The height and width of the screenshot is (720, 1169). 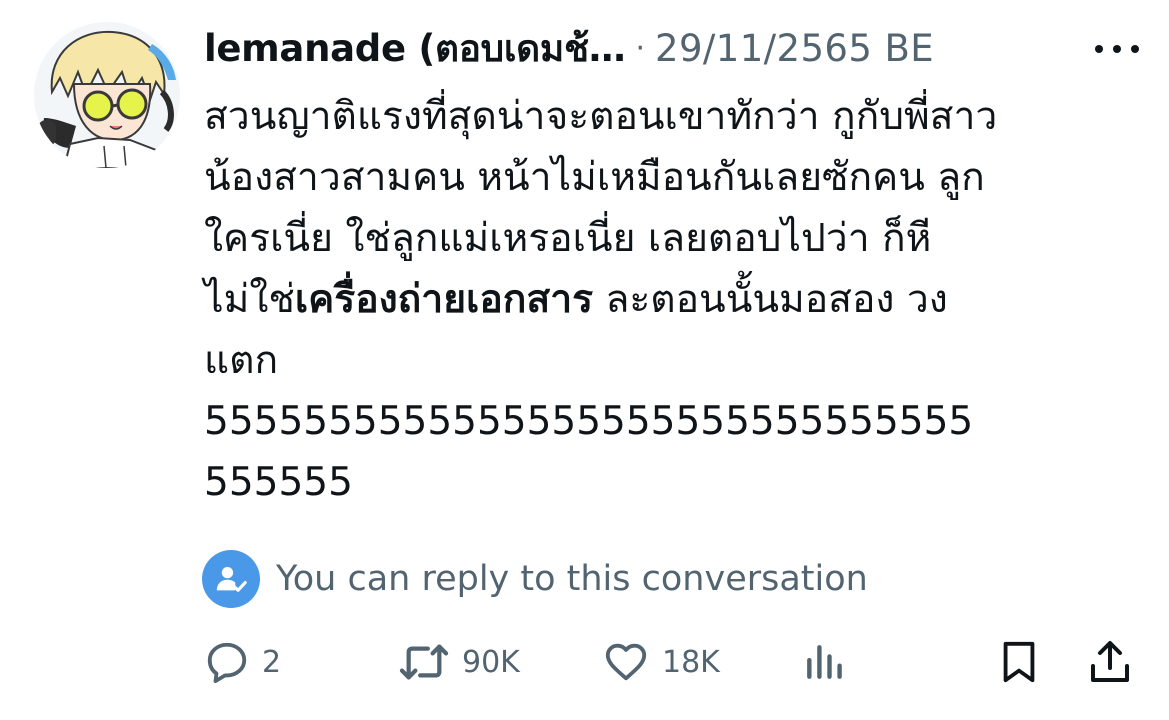 I want to click on bookmark-button, so click(x=1019, y=662).